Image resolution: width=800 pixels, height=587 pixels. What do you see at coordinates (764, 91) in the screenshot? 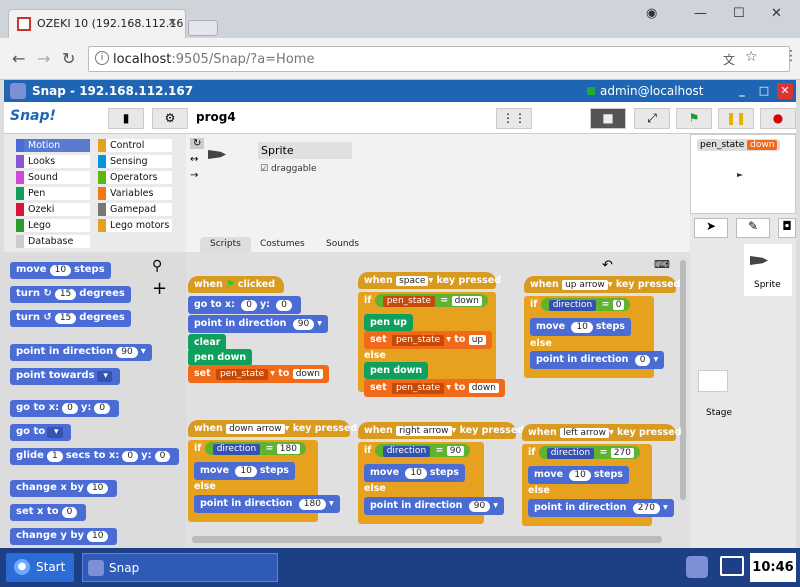
I see `maximize-snap-icon: □` at bounding box center [764, 91].